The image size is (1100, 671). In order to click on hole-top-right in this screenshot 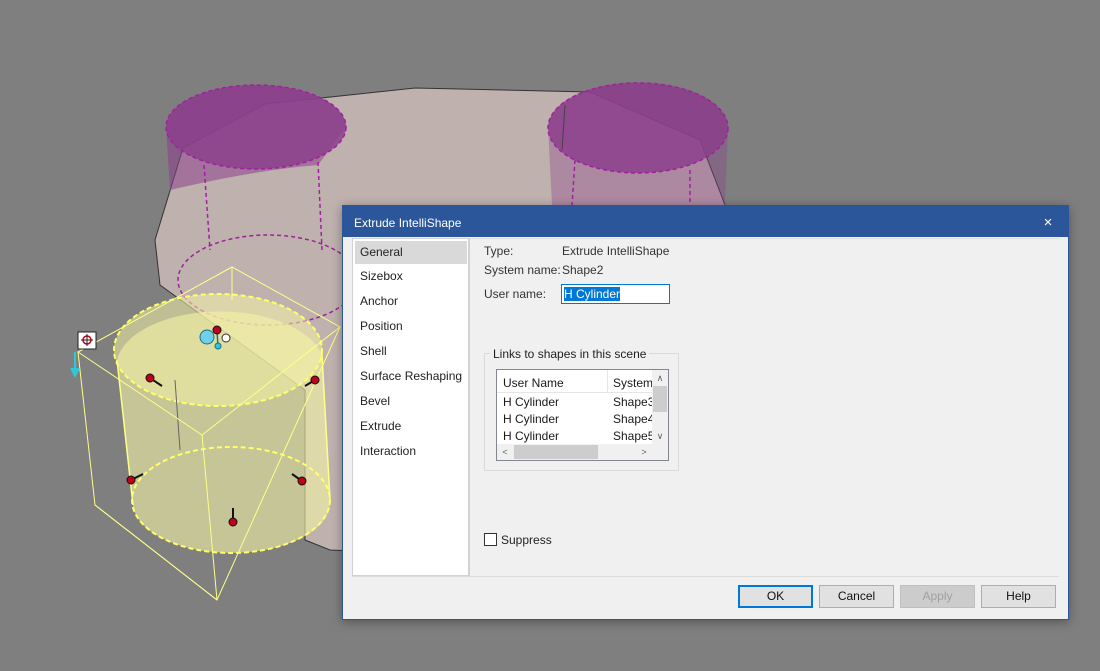, I will do `click(638, 128)`.